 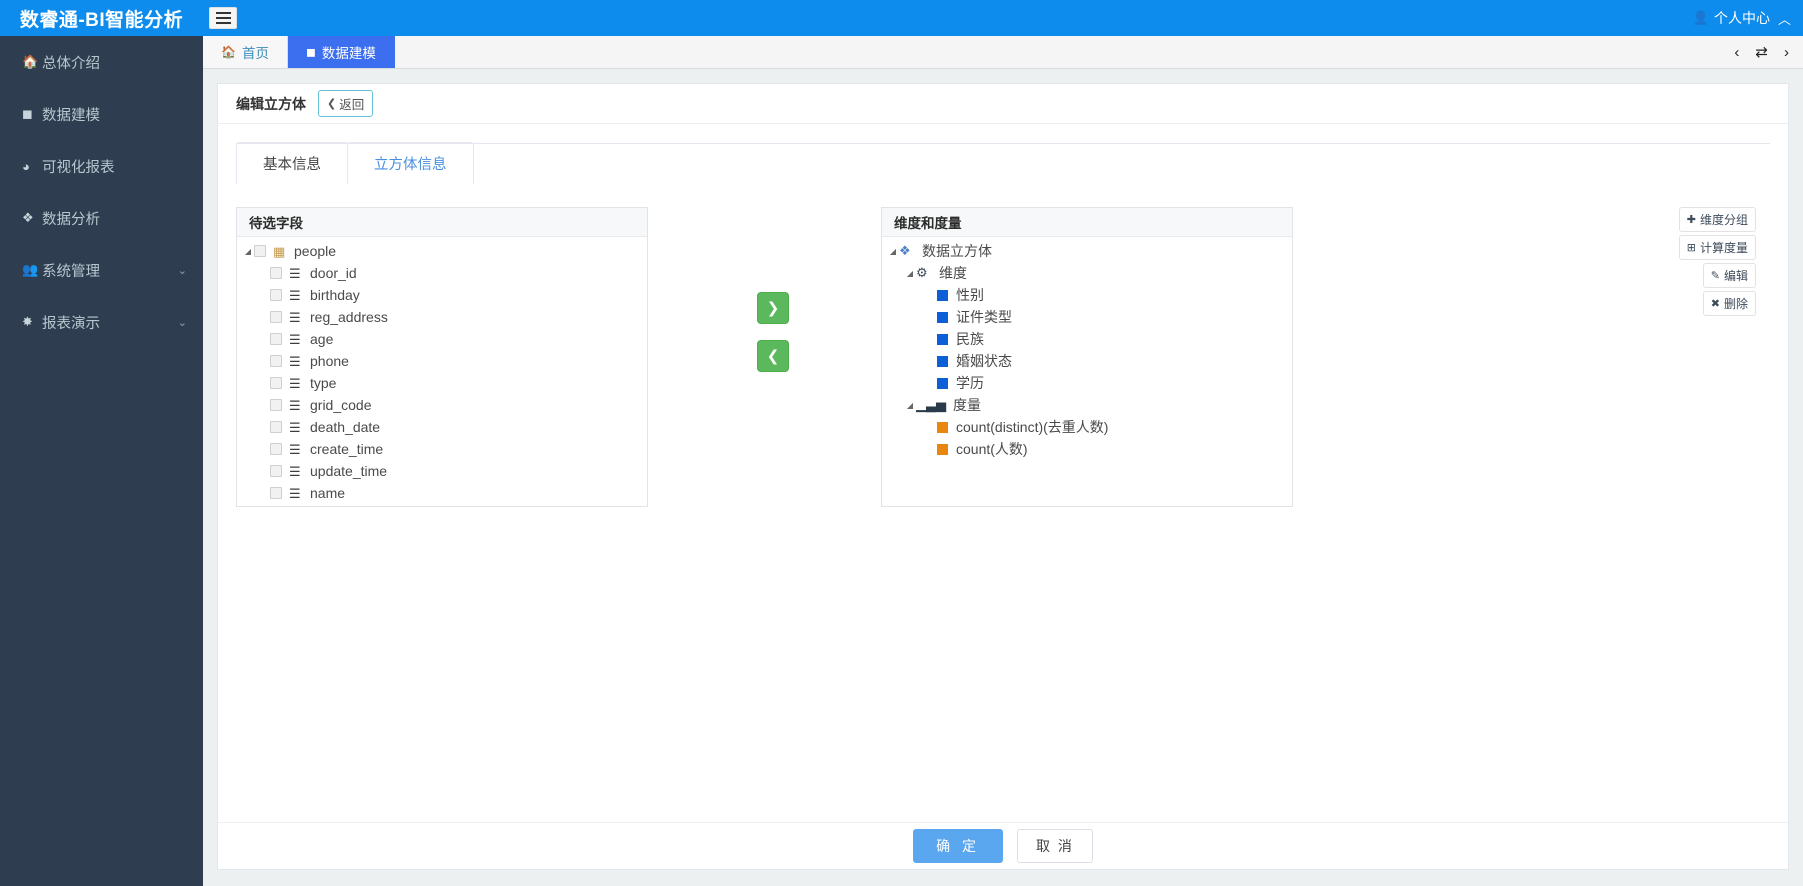 What do you see at coordinates (1087, 222) in the screenshot?
I see `dimensions-measures-title: 维度和度量` at bounding box center [1087, 222].